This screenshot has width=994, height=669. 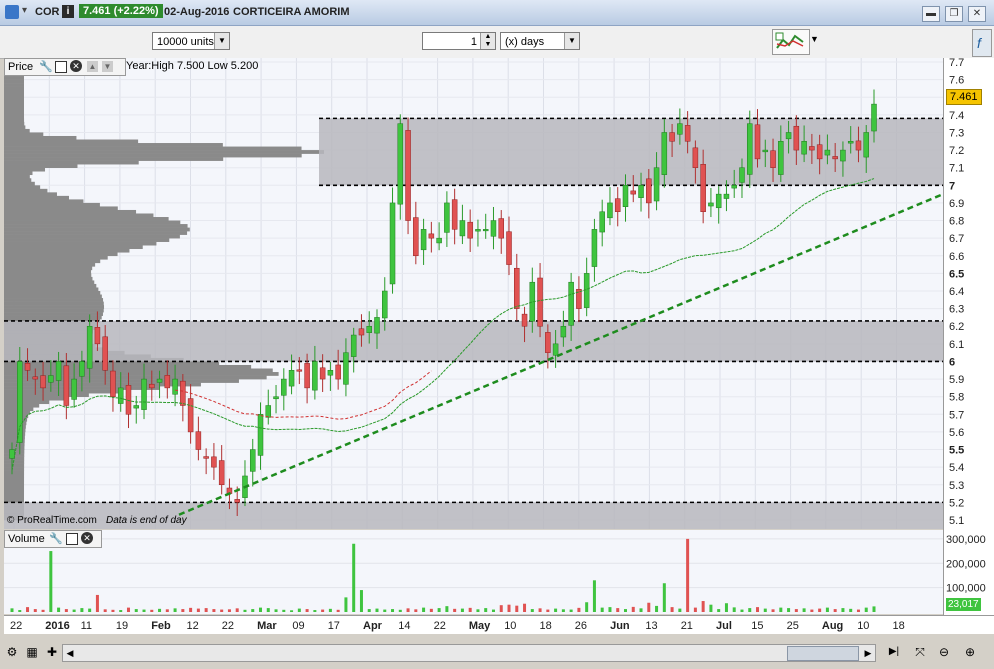 What do you see at coordinates (26, 539) in the screenshot?
I see `volume-panel-label: Volume` at bounding box center [26, 539].